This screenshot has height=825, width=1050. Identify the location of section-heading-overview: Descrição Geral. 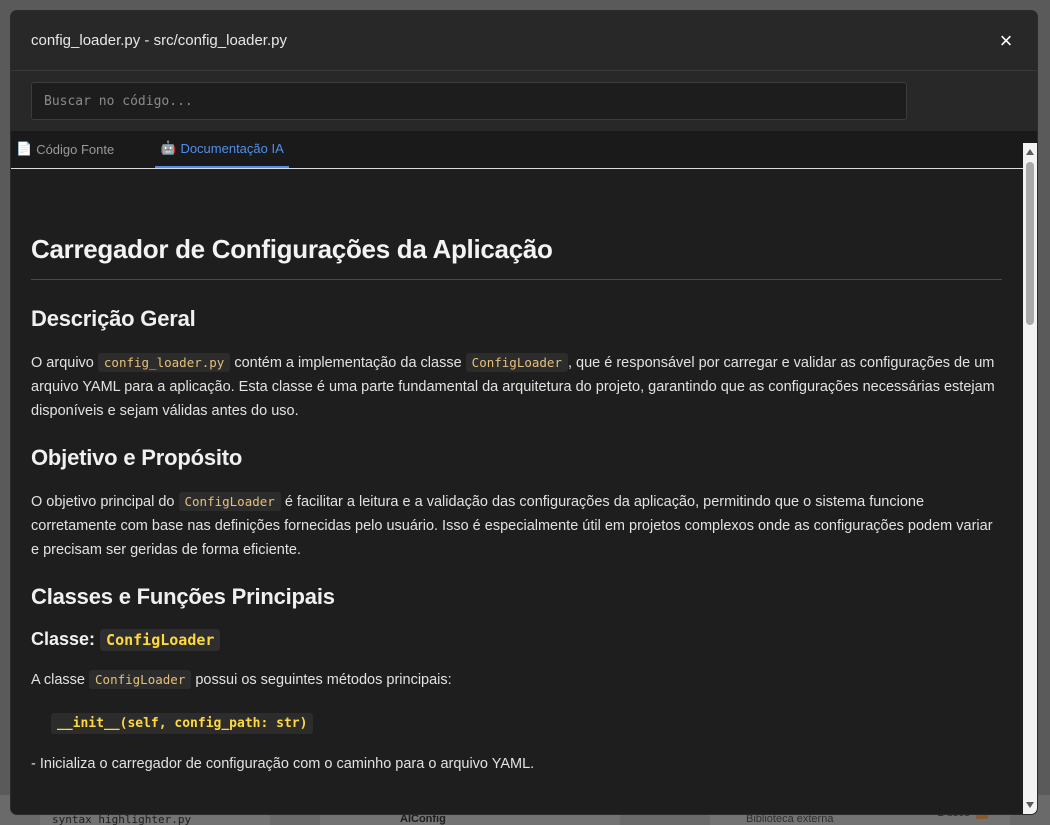
(113, 318).